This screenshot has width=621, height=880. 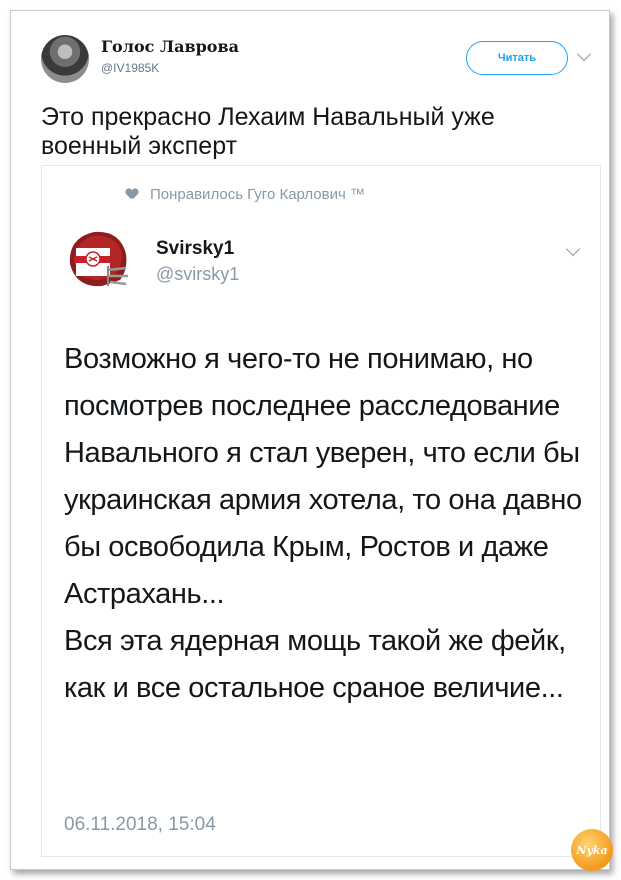 I want to click on liked-by-text: Понравилось Гуго Карлович ™, so click(x=257, y=194).